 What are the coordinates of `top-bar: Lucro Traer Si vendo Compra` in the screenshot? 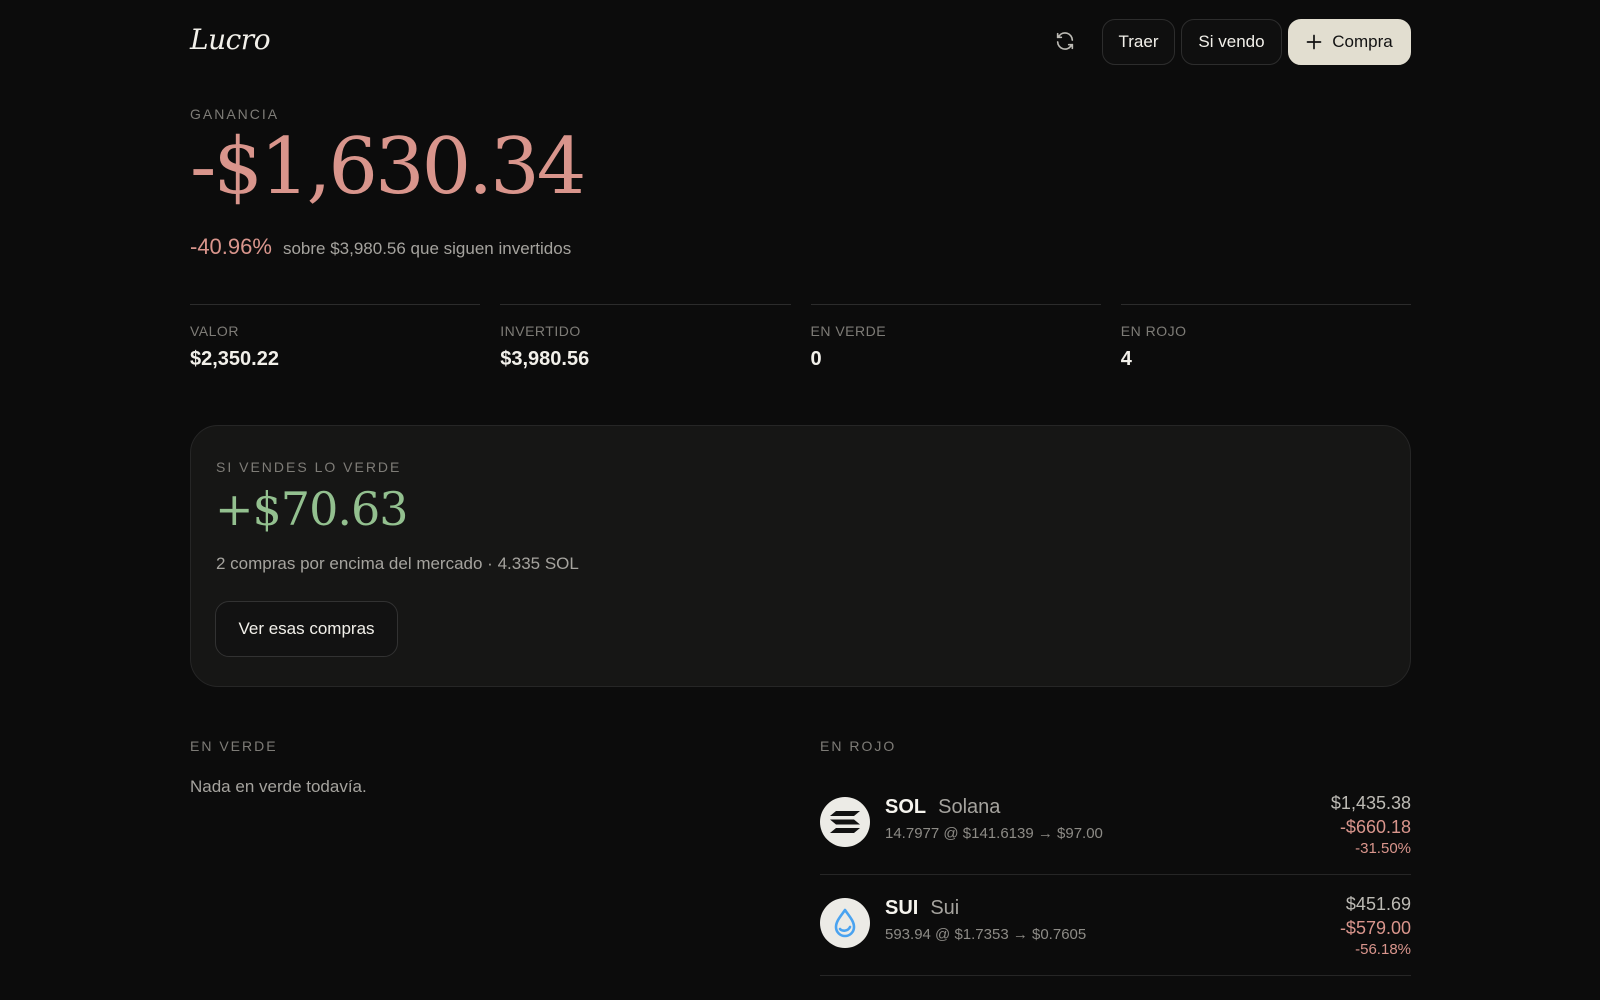 It's located at (800, 42).